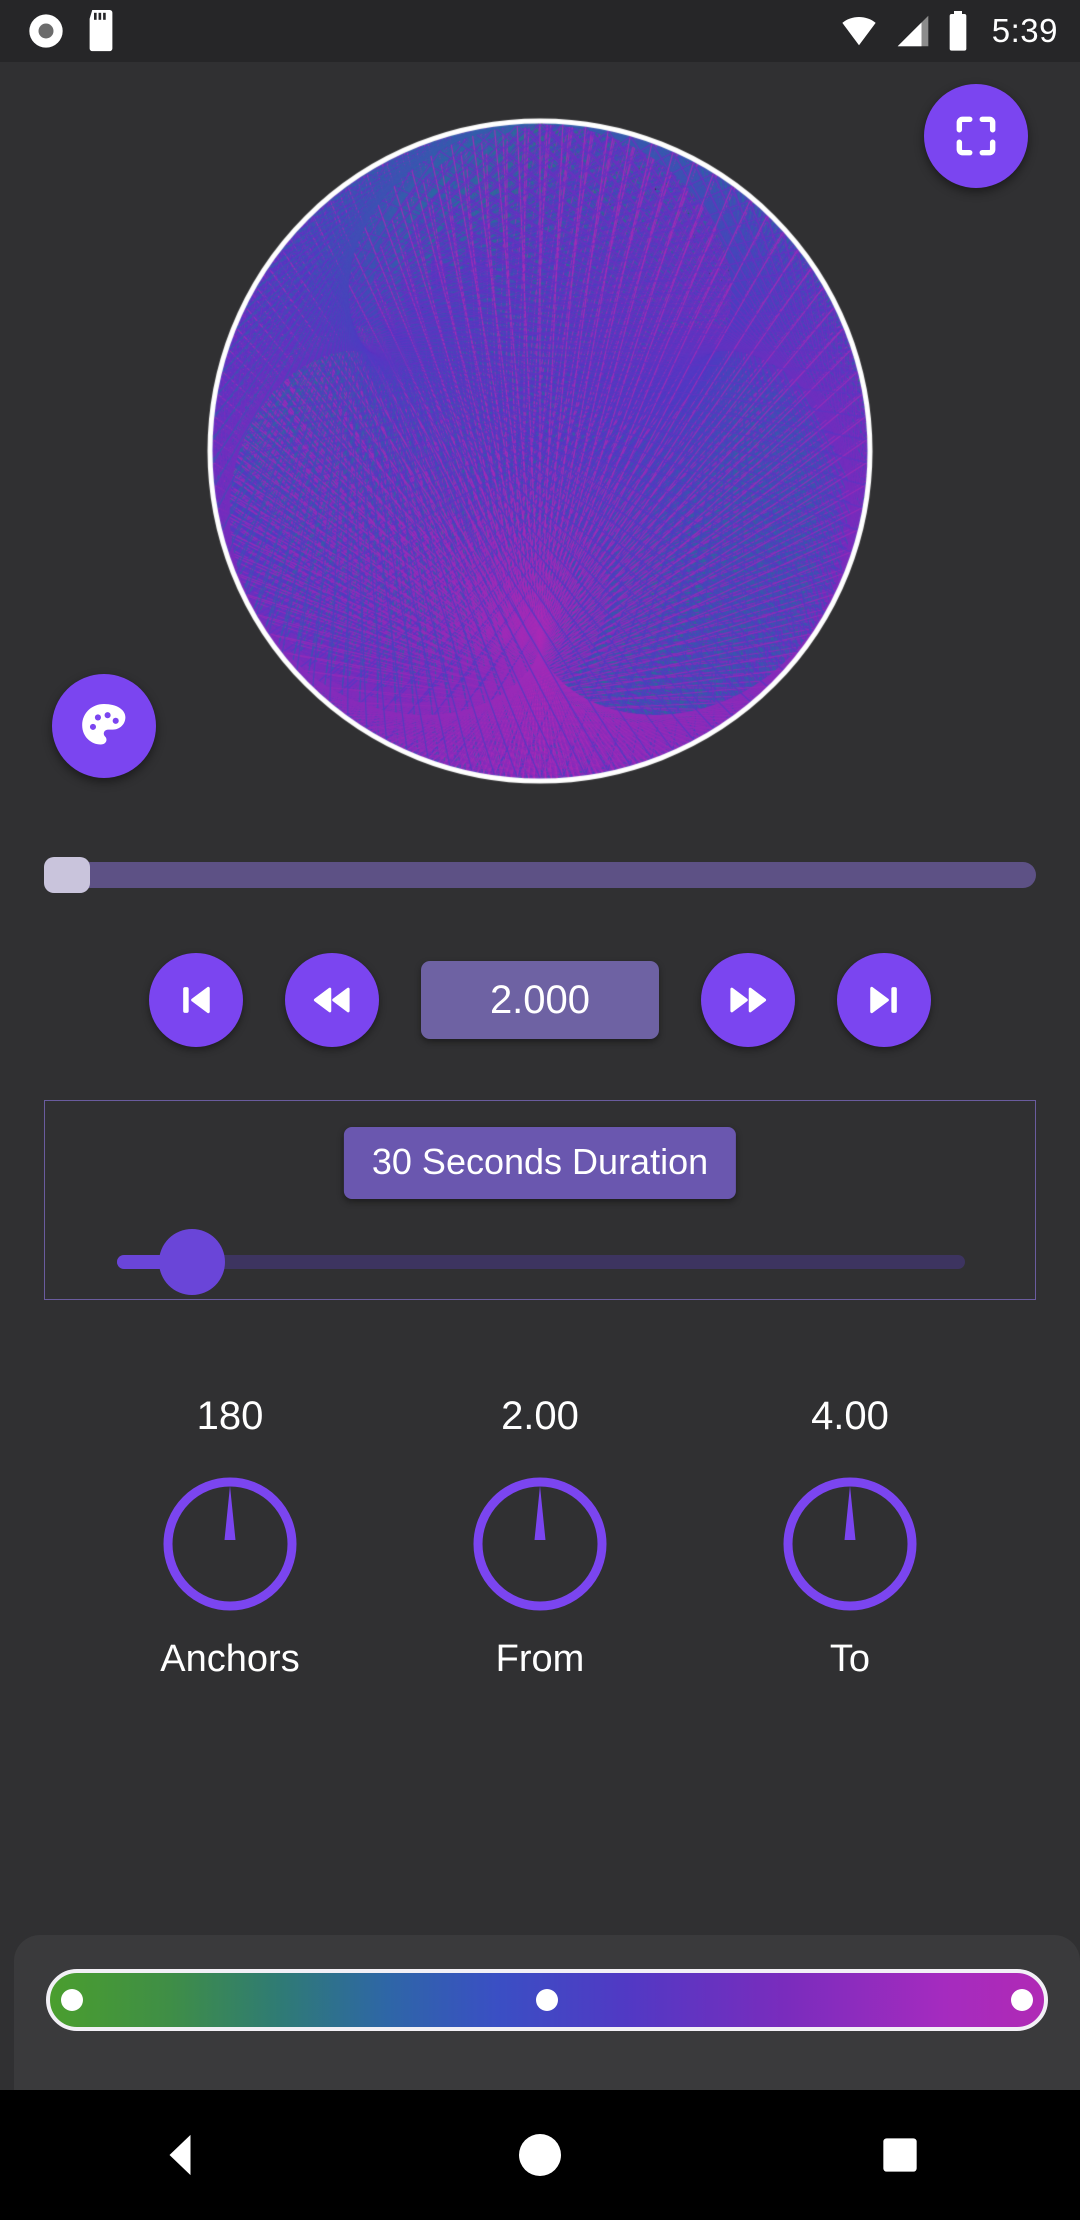 The image size is (1080, 2220). Describe the element at coordinates (541, 1262) in the screenshot. I see `duration-slider-track` at that location.